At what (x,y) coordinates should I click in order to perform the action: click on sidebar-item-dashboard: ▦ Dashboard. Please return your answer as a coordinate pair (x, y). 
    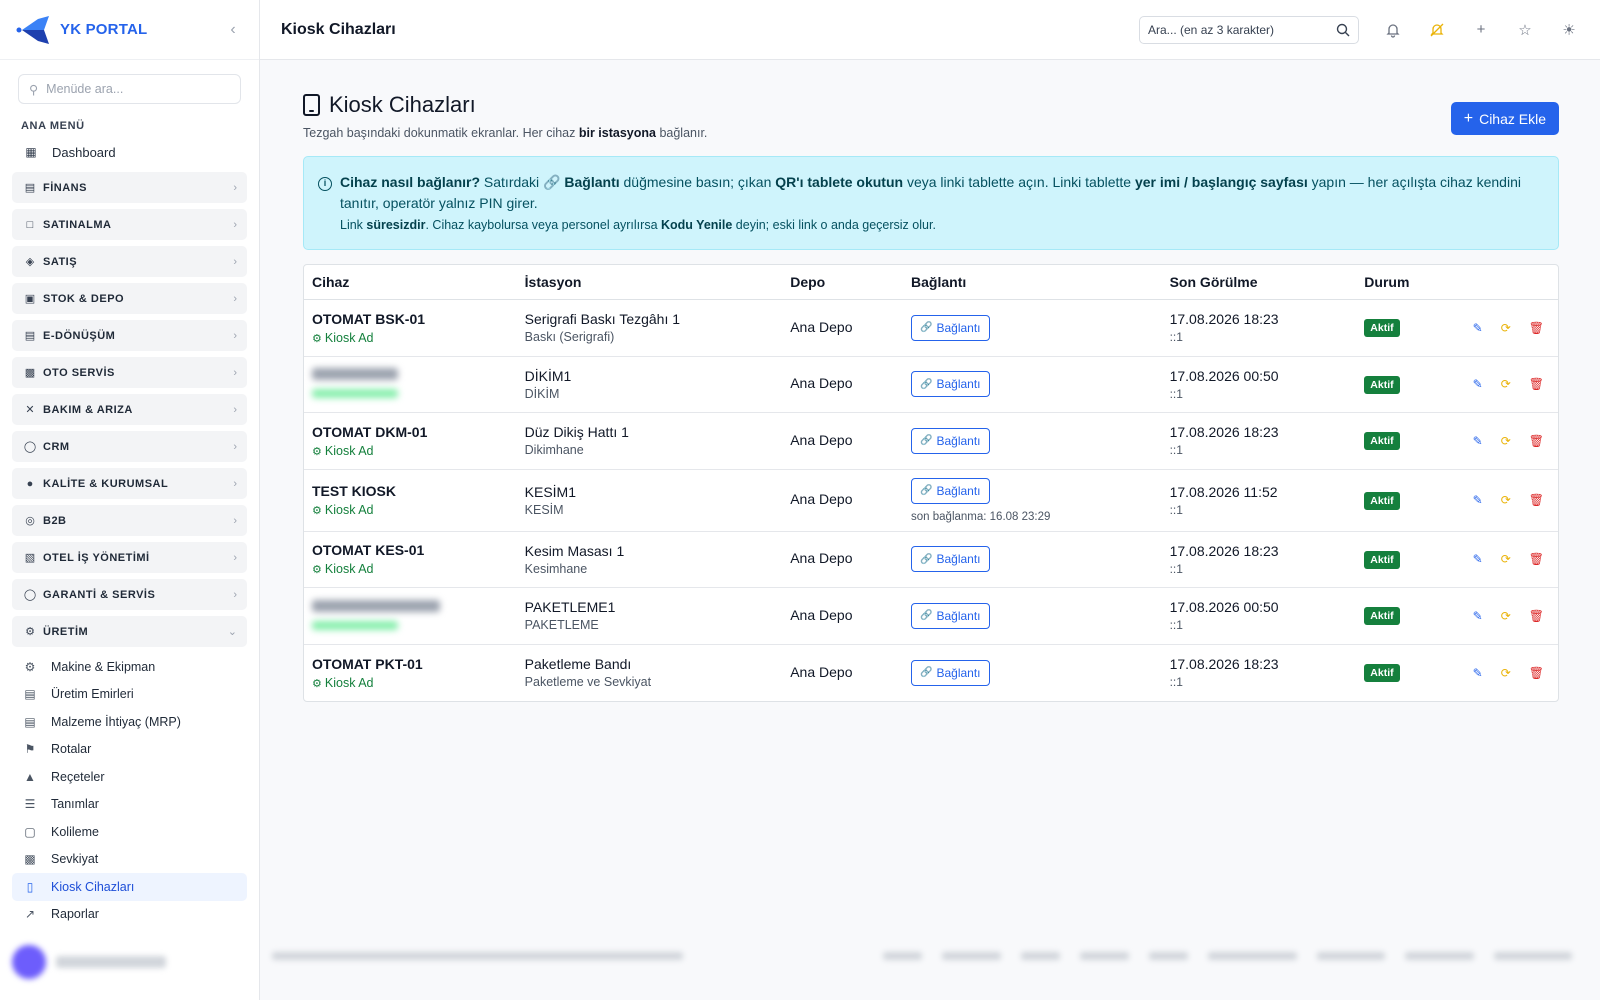
    Looking at the image, I should click on (129, 152).